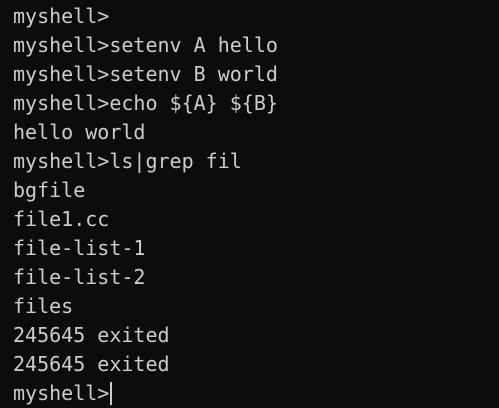 The height and width of the screenshot is (408, 499). Describe the element at coordinates (79, 132) in the screenshot. I see `terminal-line: hello world` at that location.